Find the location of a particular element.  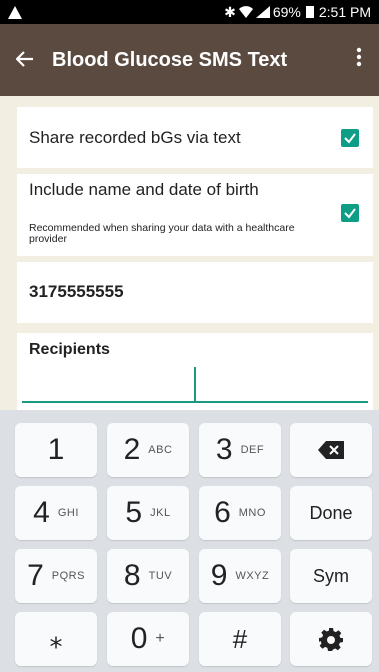

key-hash: # is located at coordinates (240, 639).